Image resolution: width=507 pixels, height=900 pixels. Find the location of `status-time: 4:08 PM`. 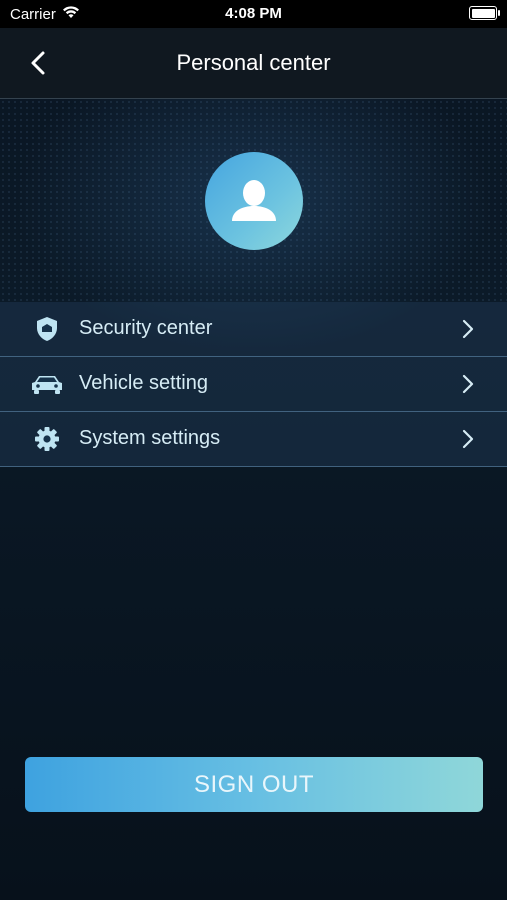

status-time: 4:08 PM is located at coordinates (253, 13).